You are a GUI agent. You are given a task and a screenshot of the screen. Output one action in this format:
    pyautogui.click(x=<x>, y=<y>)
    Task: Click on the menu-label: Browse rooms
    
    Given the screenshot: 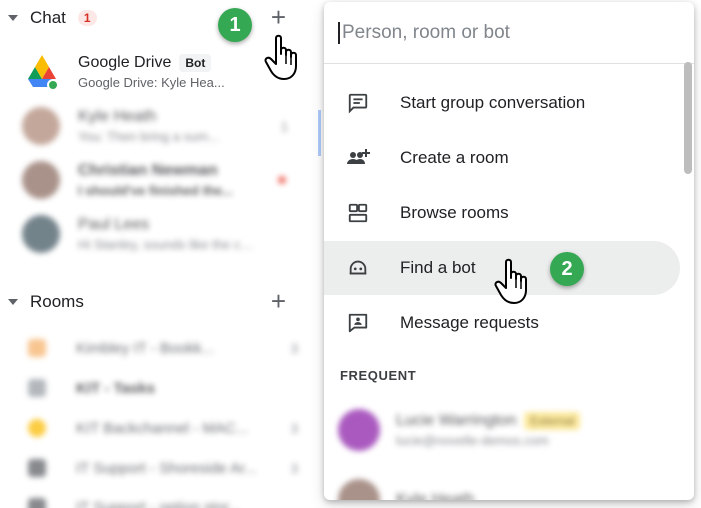 What is the action you would take?
    pyautogui.click(x=454, y=212)
    